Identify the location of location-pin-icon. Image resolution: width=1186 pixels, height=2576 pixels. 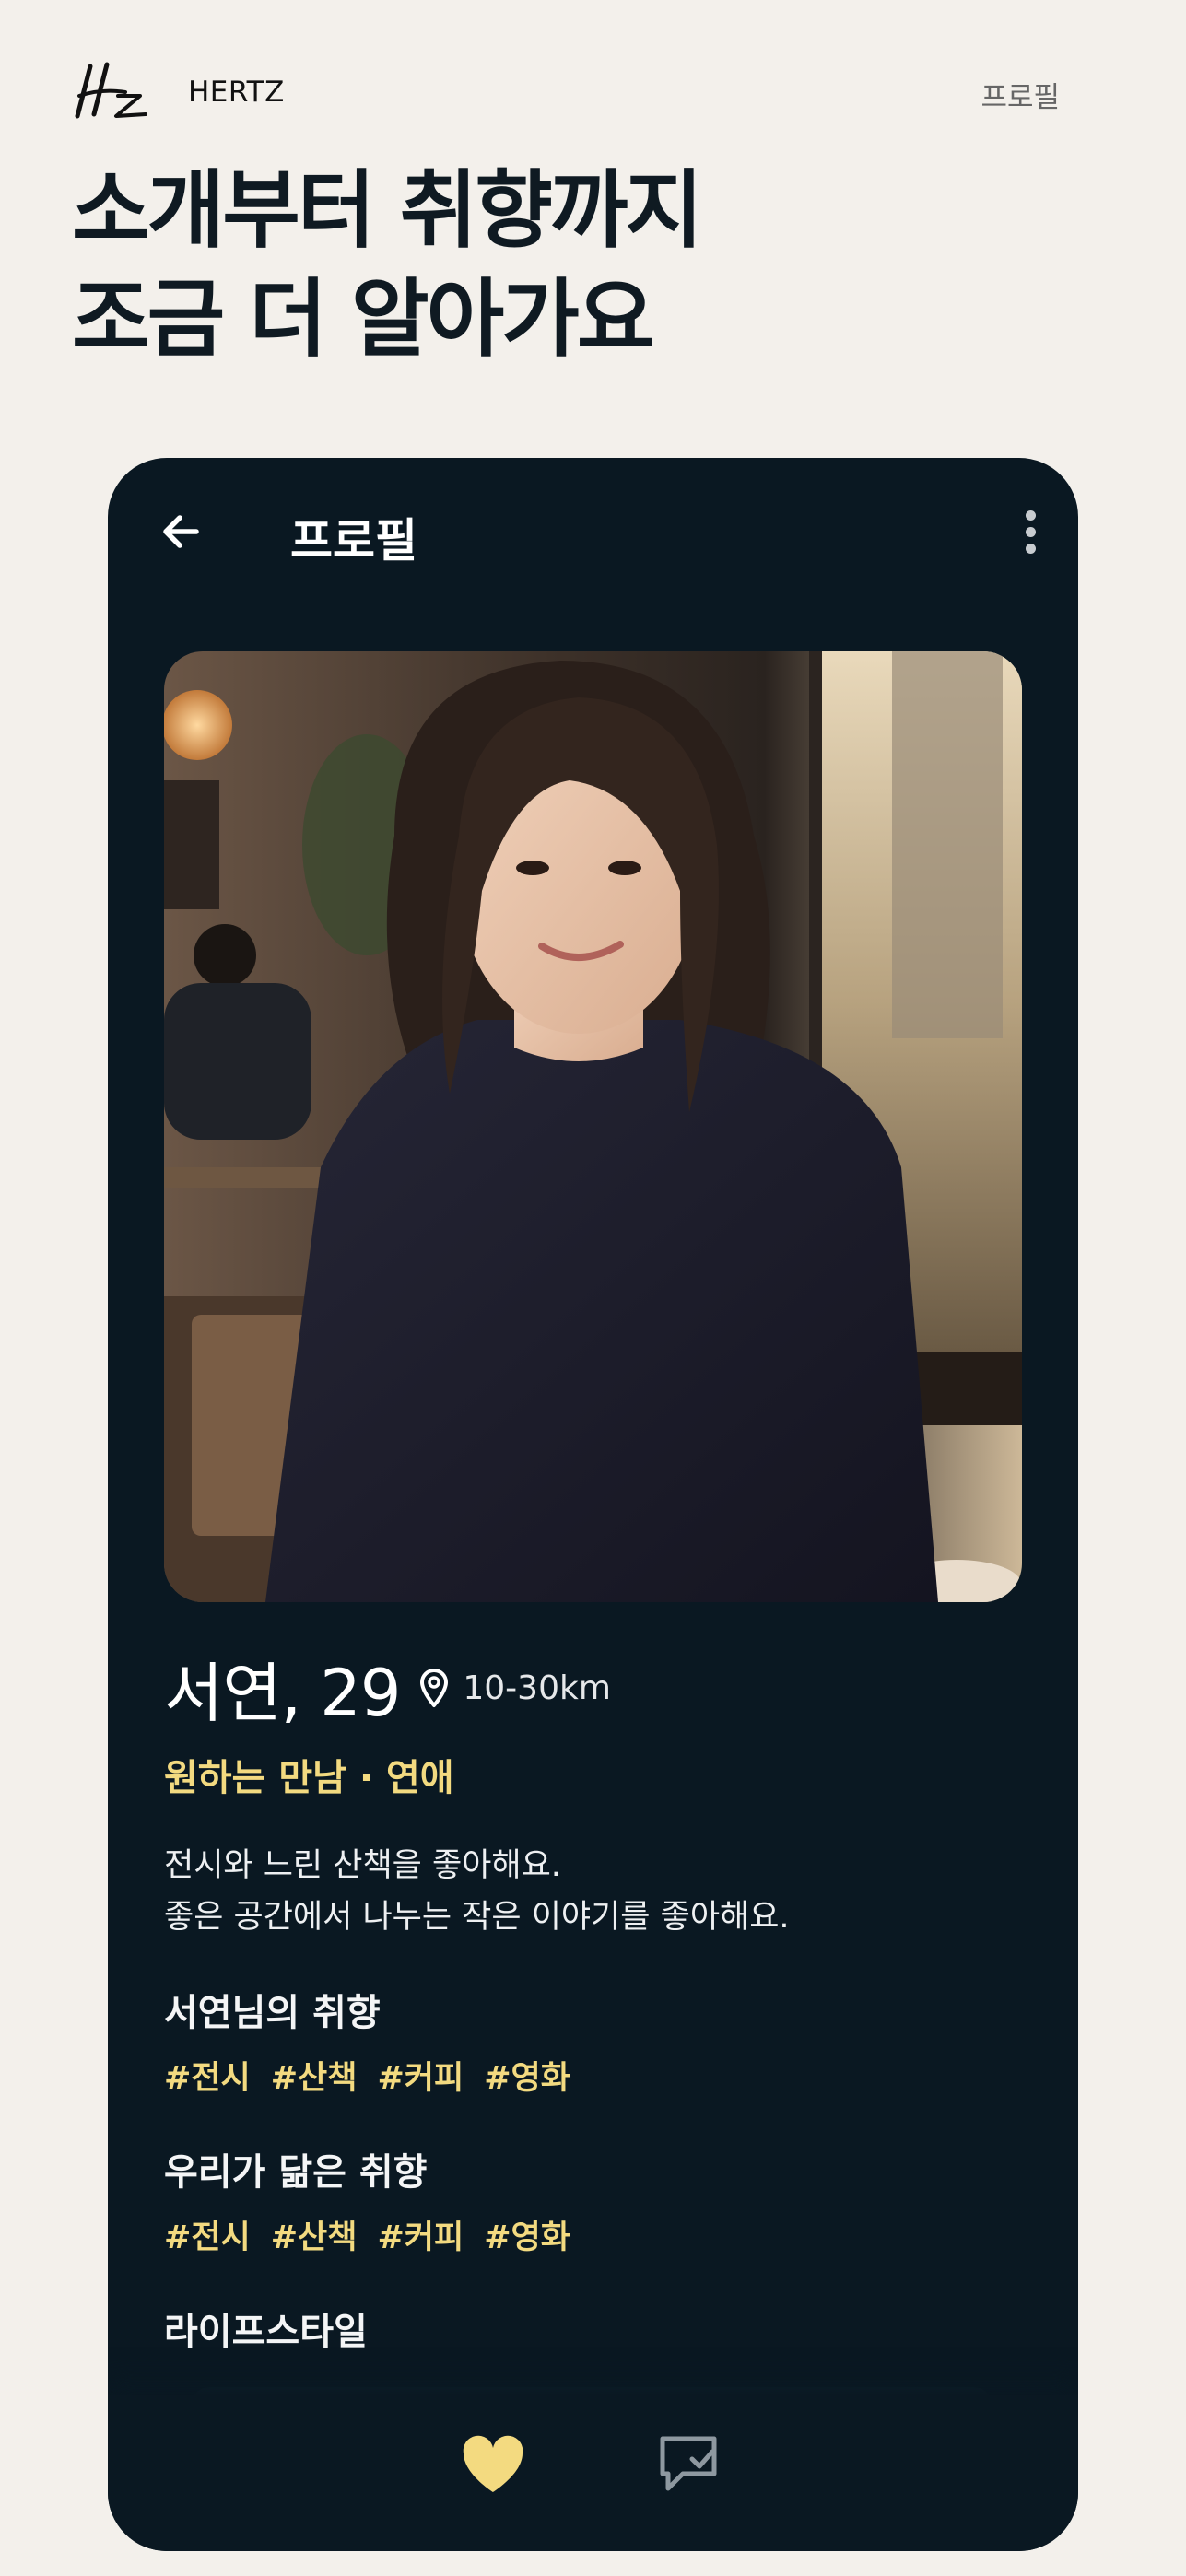
(434, 1688).